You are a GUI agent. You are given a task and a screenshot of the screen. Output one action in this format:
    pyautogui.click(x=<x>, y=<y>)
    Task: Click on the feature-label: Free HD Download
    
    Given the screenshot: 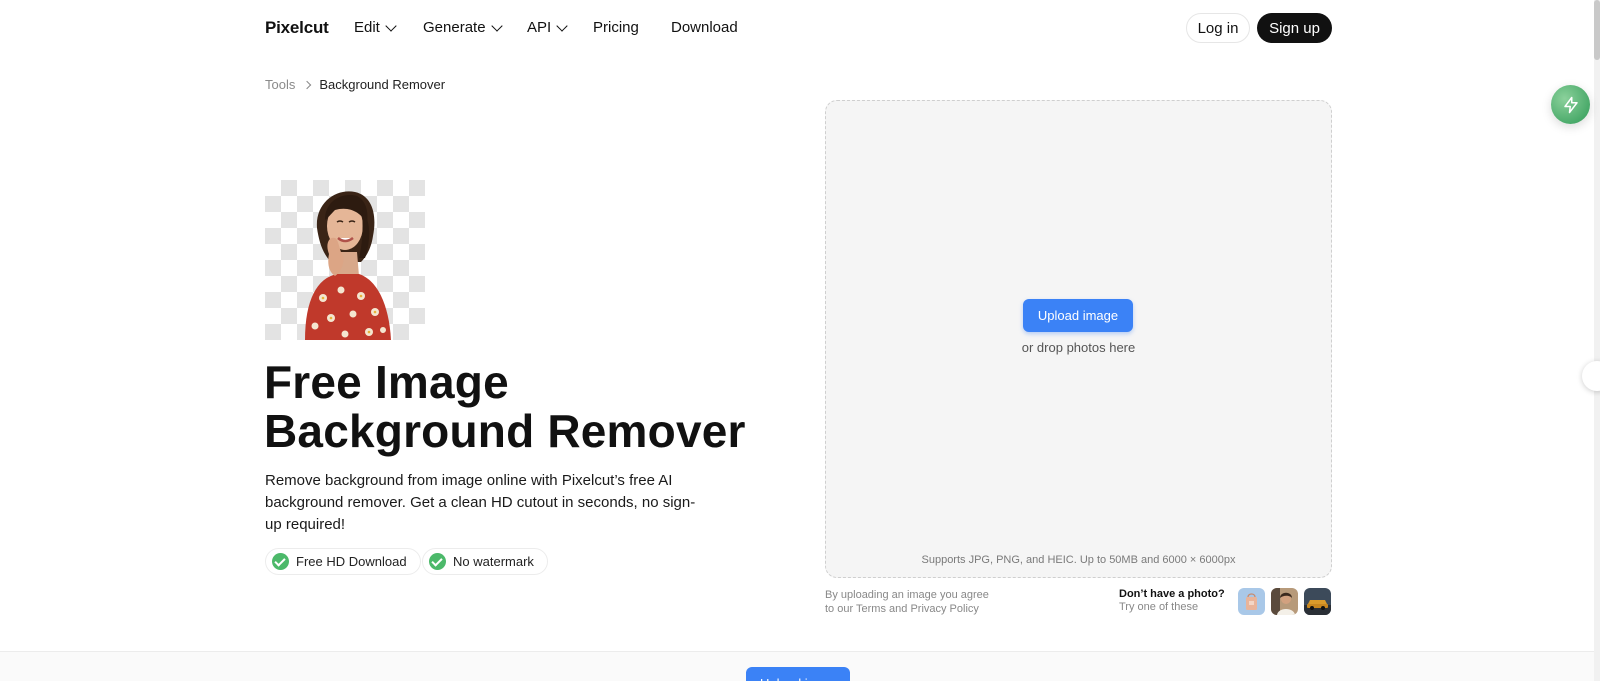 What is the action you would take?
    pyautogui.click(x=351, y=561)
    